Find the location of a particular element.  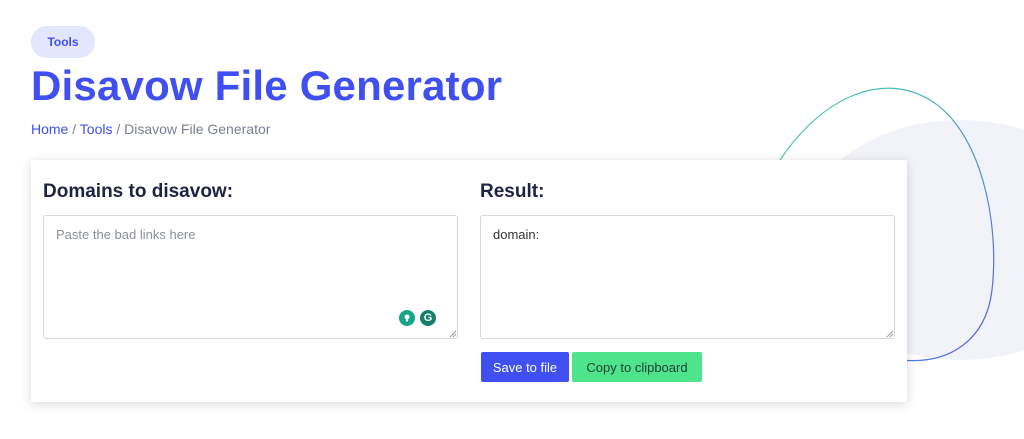

result-output: domain: is located at coordinates (687, 277).